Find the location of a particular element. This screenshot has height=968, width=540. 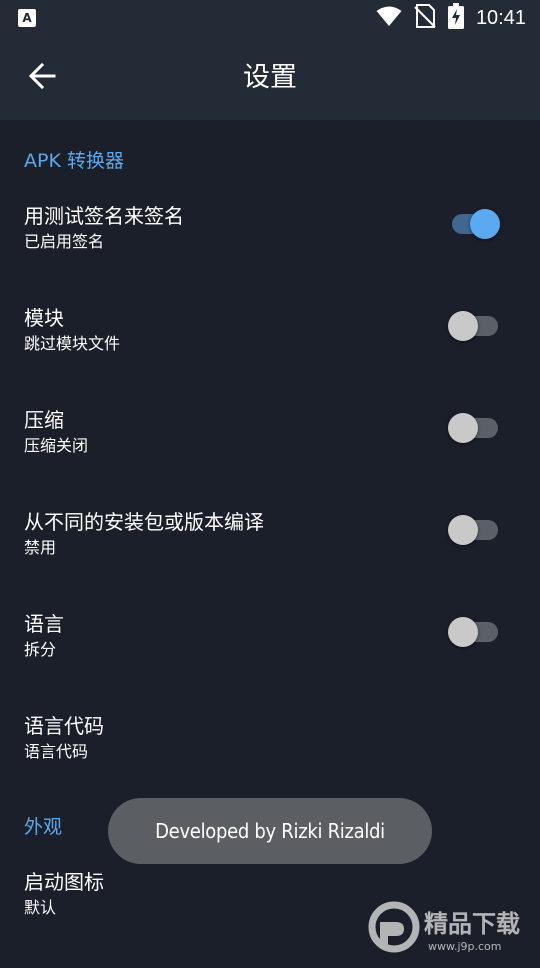

status-time: 10:41 is located at coordinates (501, 18).